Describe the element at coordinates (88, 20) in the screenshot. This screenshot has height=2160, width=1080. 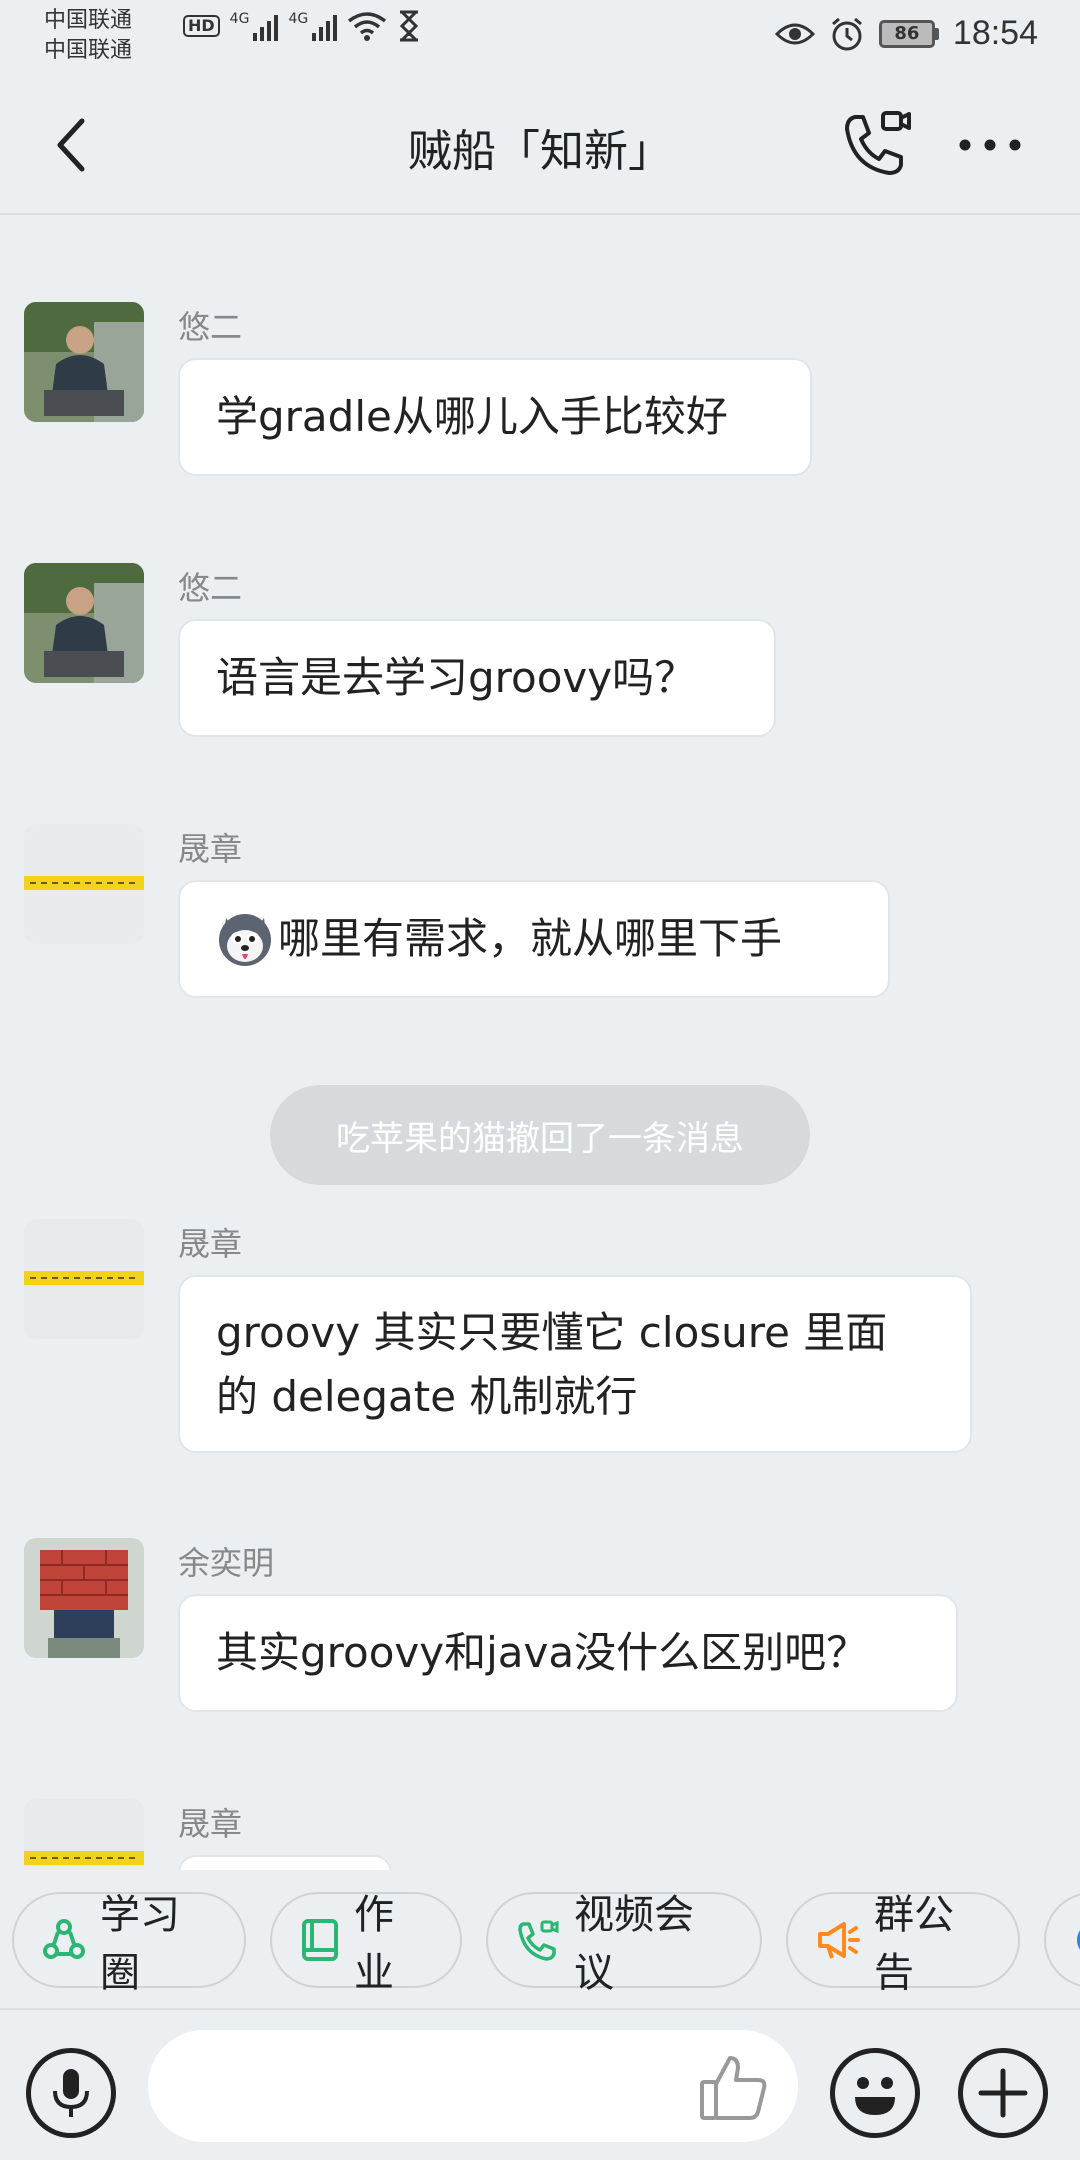
I see `carrier-1: 中国联通` at that location.